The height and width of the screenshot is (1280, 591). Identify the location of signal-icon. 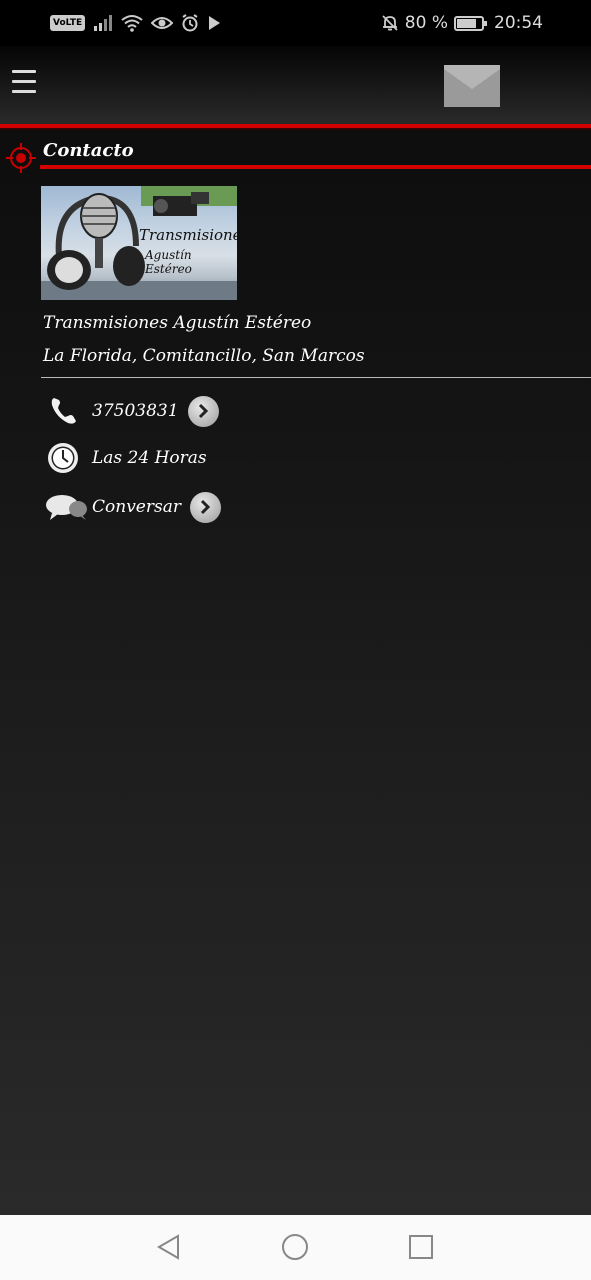
(103, 23).